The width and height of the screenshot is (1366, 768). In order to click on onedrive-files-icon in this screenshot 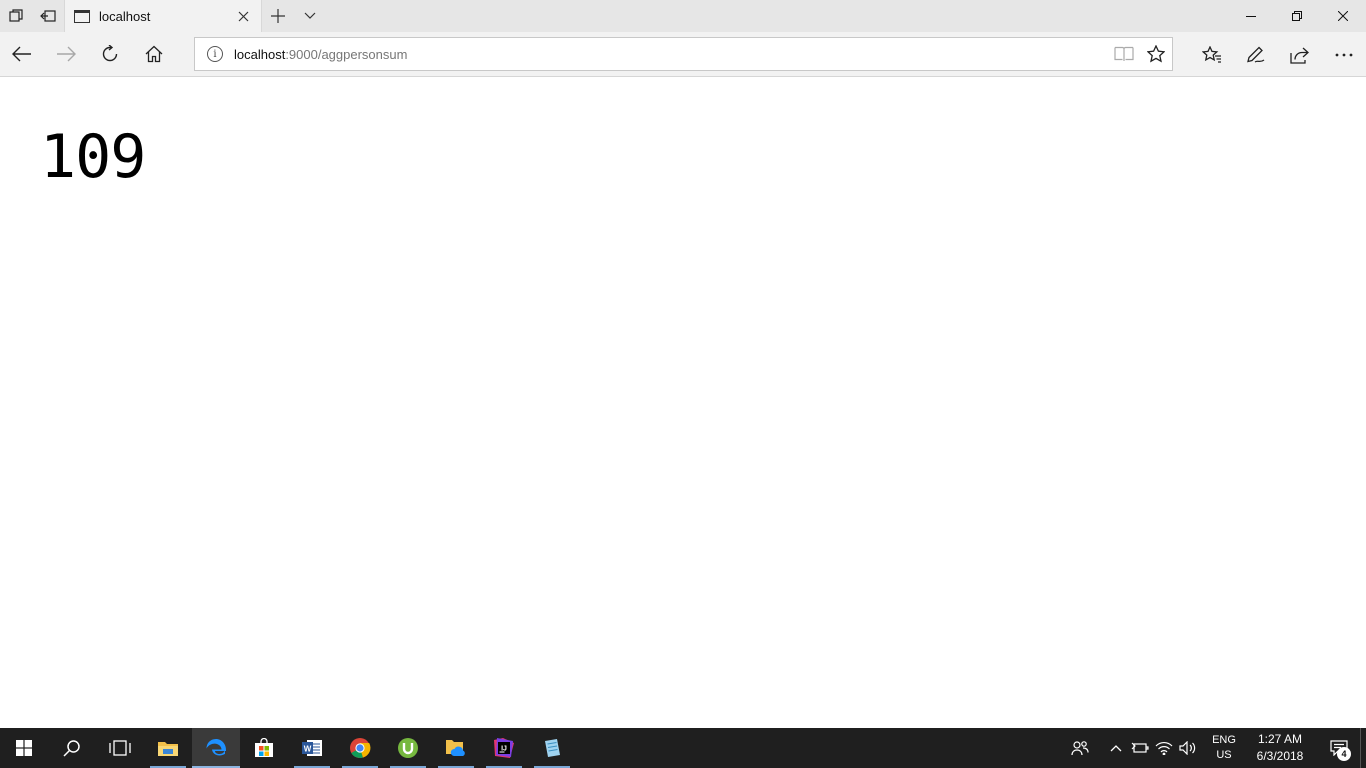, I will do `click(456, 748)`.